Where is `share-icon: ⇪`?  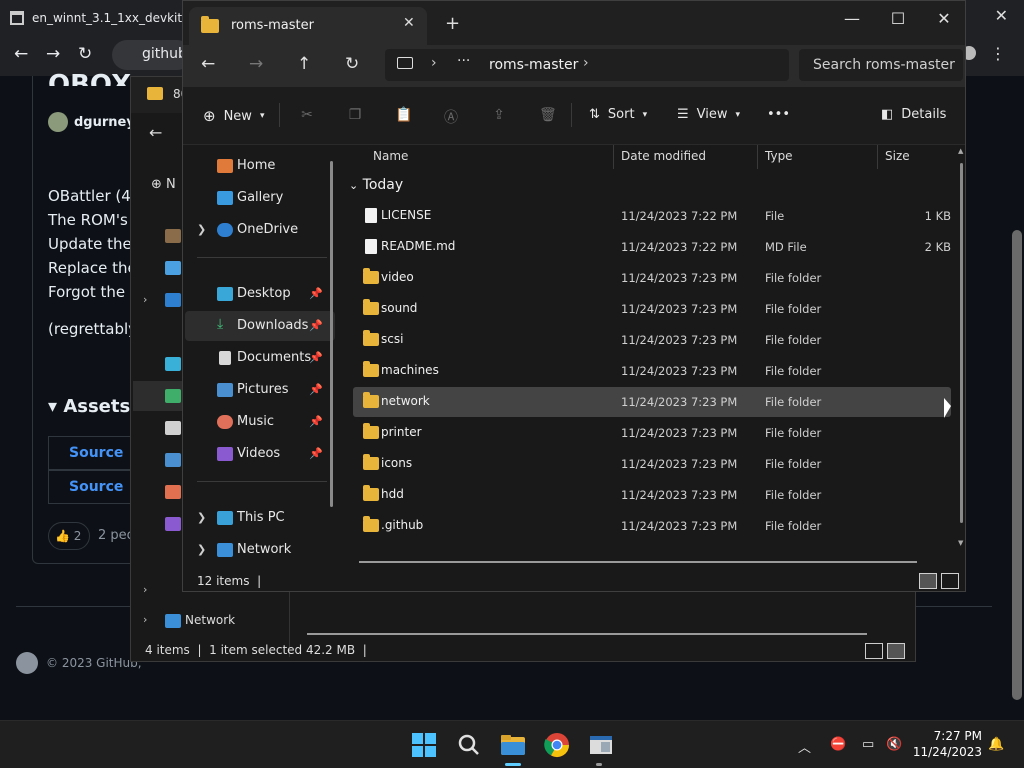
share-icon: ⇪ is located at coordinates (499, 115).